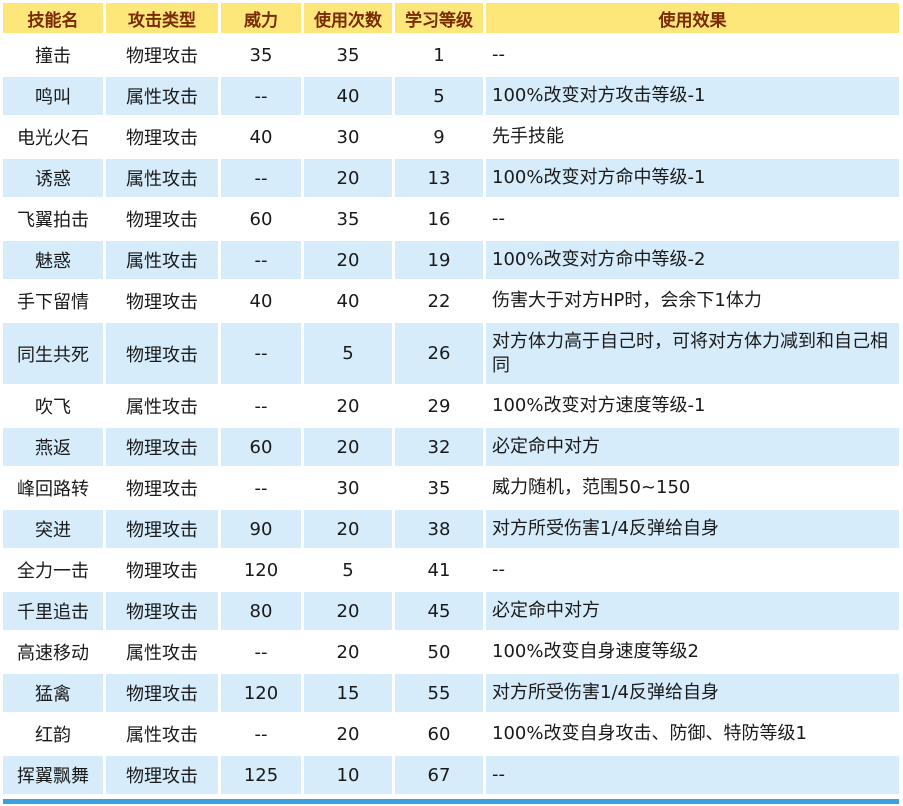  I want to click on skill-name: 全力一击, so click(53, 570).